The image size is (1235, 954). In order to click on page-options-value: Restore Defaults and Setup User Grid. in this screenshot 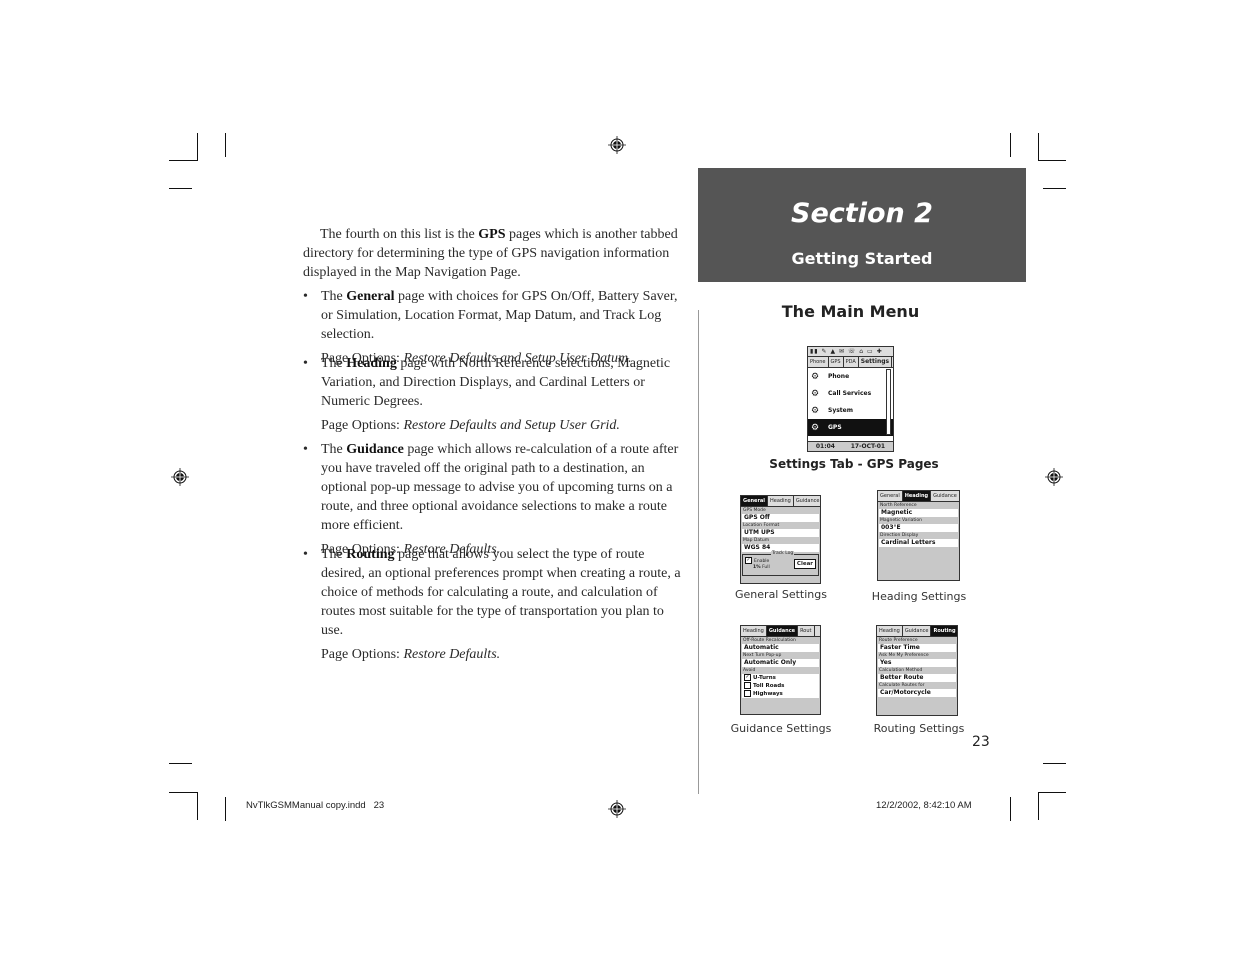, I will do `click(511, 425)`.